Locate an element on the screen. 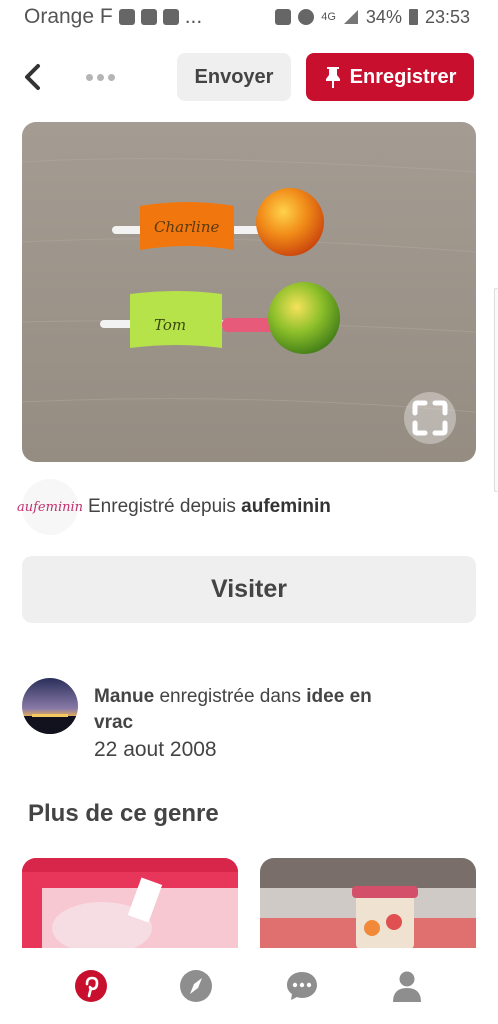  battery-percent: 34% is located at coordinates (383, 16).